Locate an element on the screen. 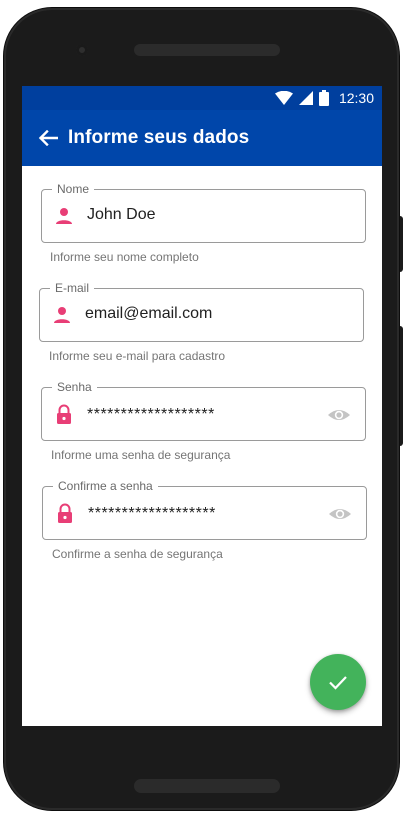  signal-icon is located at coordinates (305, 98).